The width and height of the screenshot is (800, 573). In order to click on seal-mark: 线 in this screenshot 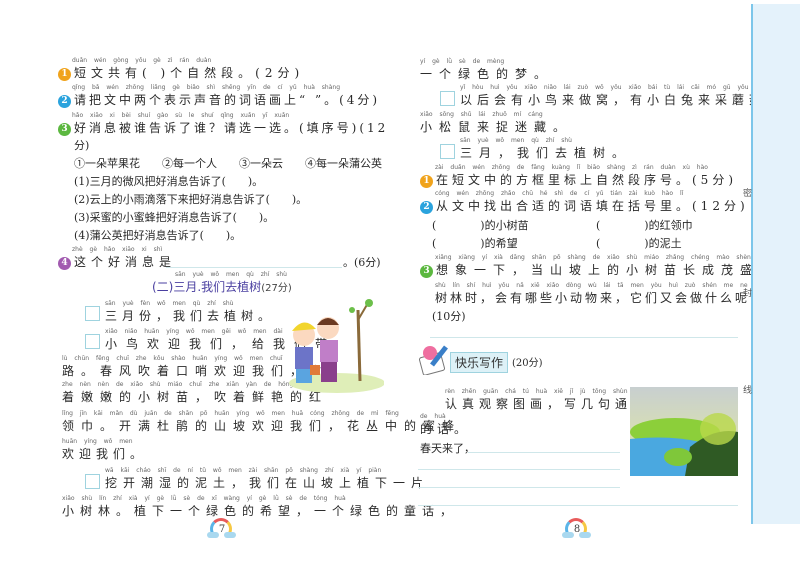, I will do `click(748, 391)`.